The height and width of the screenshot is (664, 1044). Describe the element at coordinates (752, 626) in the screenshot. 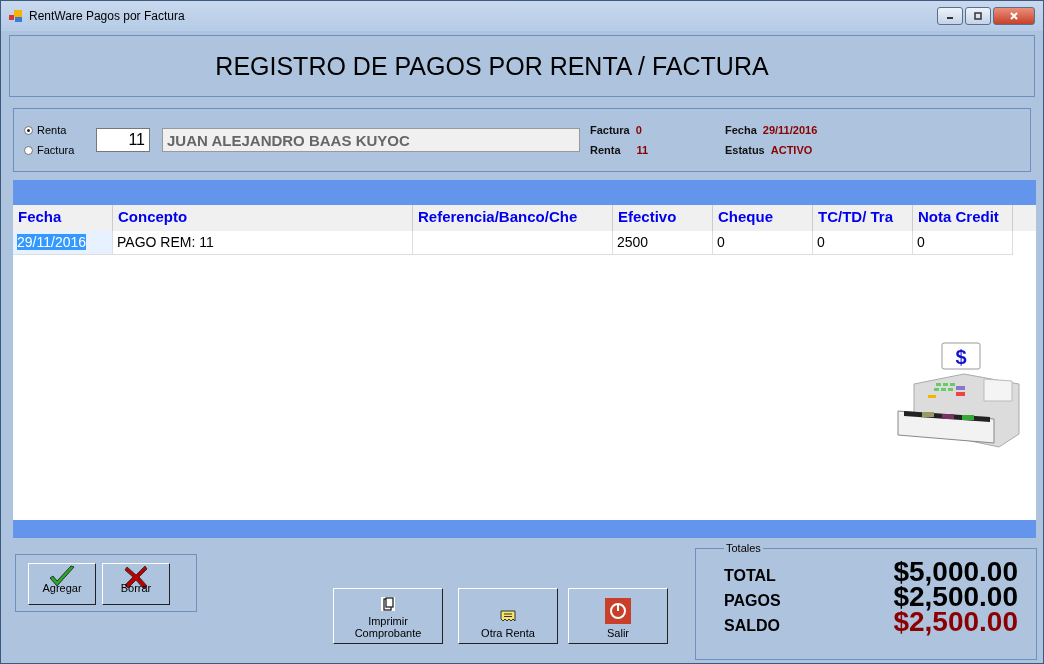

I see `total-label: SALDO` at that location.